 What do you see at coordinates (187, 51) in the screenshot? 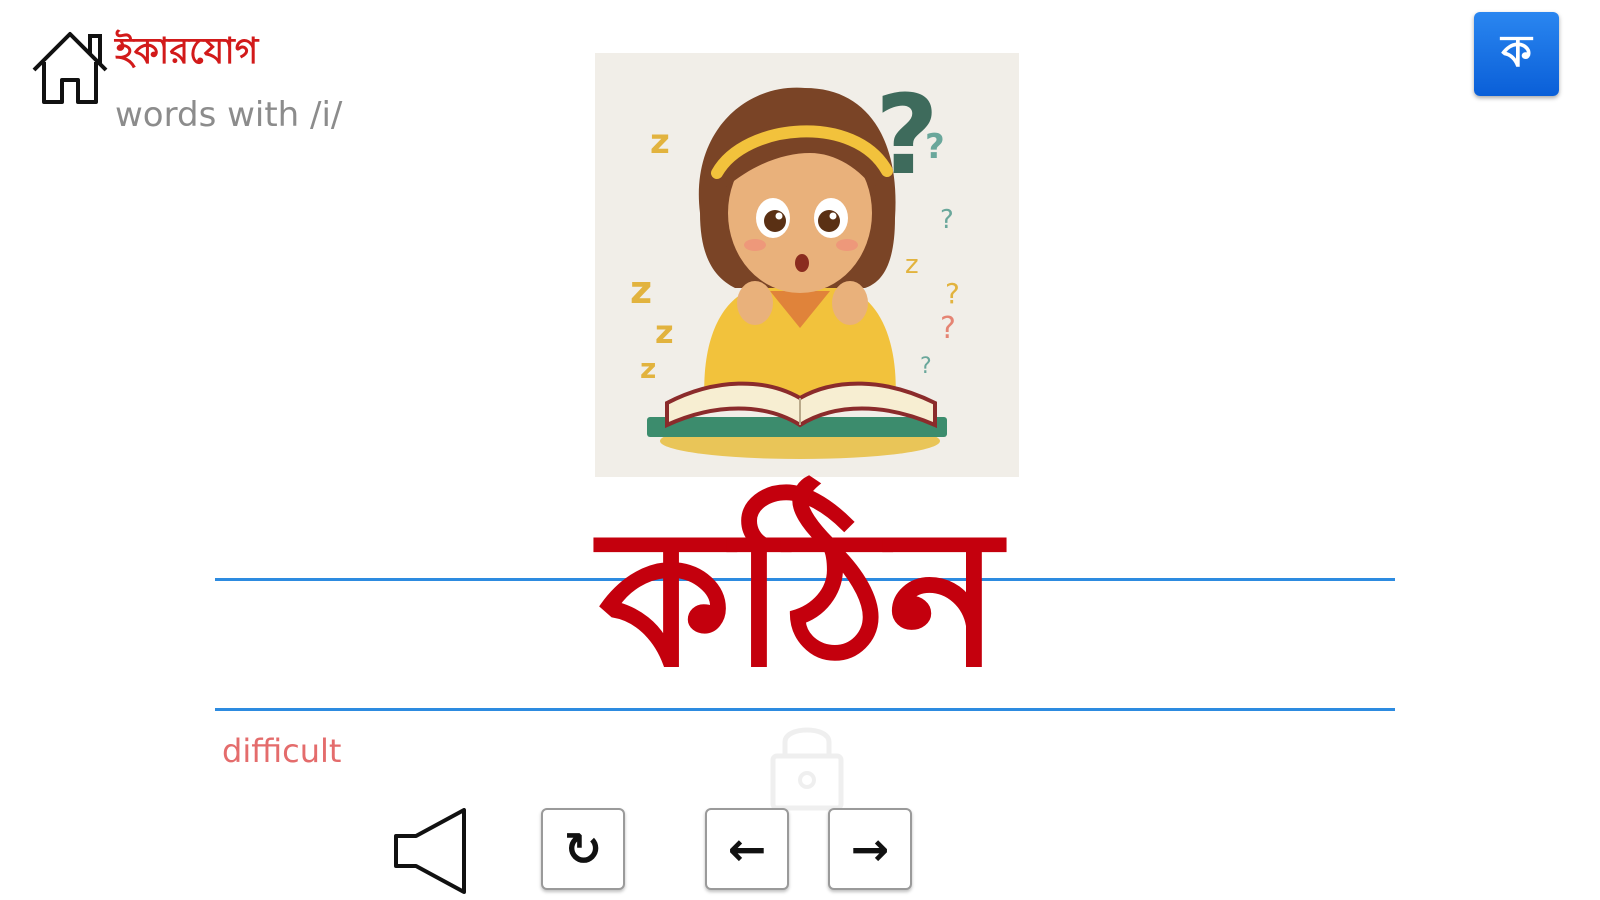
I see `lesson-title: ইকারযোগ` at bounding box center [187, 51].